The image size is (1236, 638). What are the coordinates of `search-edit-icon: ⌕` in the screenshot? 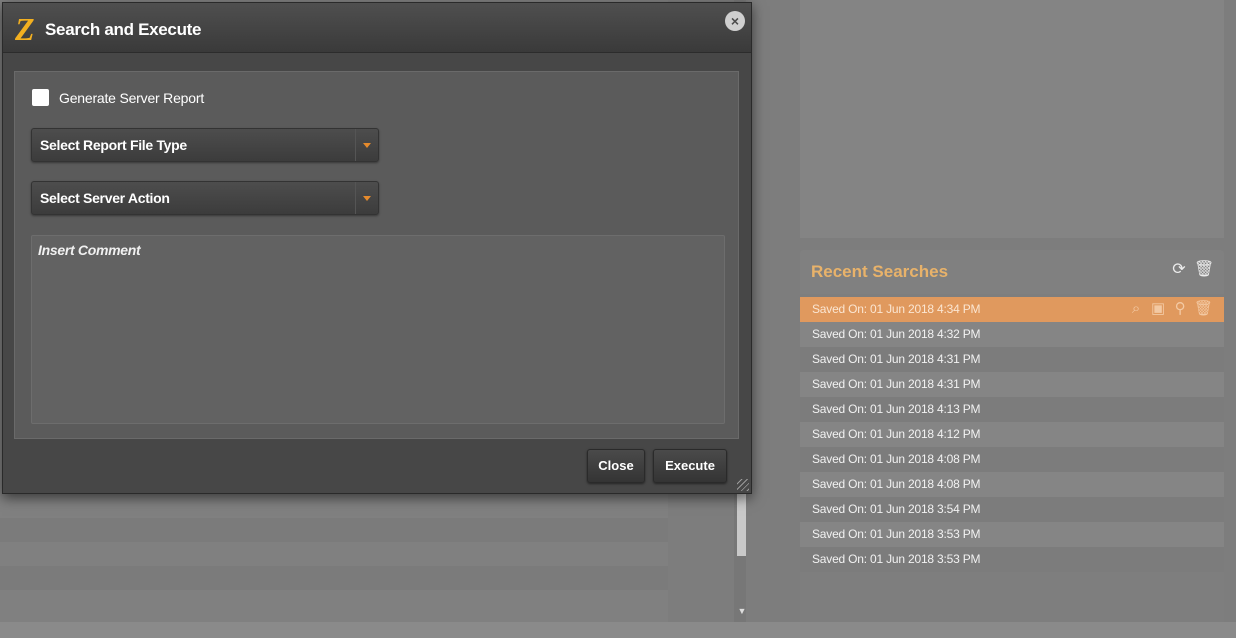 It's located at (1136, 309).